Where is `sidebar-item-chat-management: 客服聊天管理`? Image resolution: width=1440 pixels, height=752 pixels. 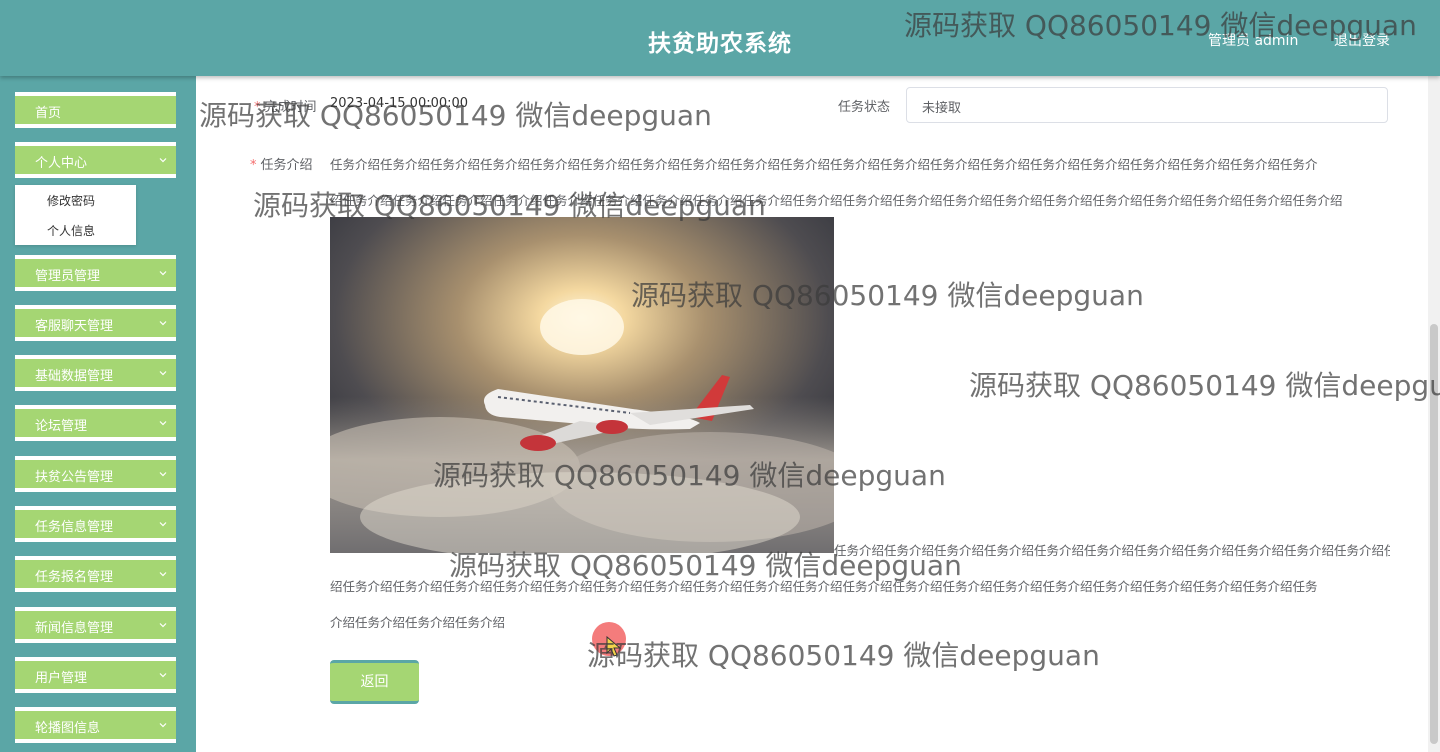 sidebar-item-chat-management: 客服聊天管理 is located at coordinates (95, 323).